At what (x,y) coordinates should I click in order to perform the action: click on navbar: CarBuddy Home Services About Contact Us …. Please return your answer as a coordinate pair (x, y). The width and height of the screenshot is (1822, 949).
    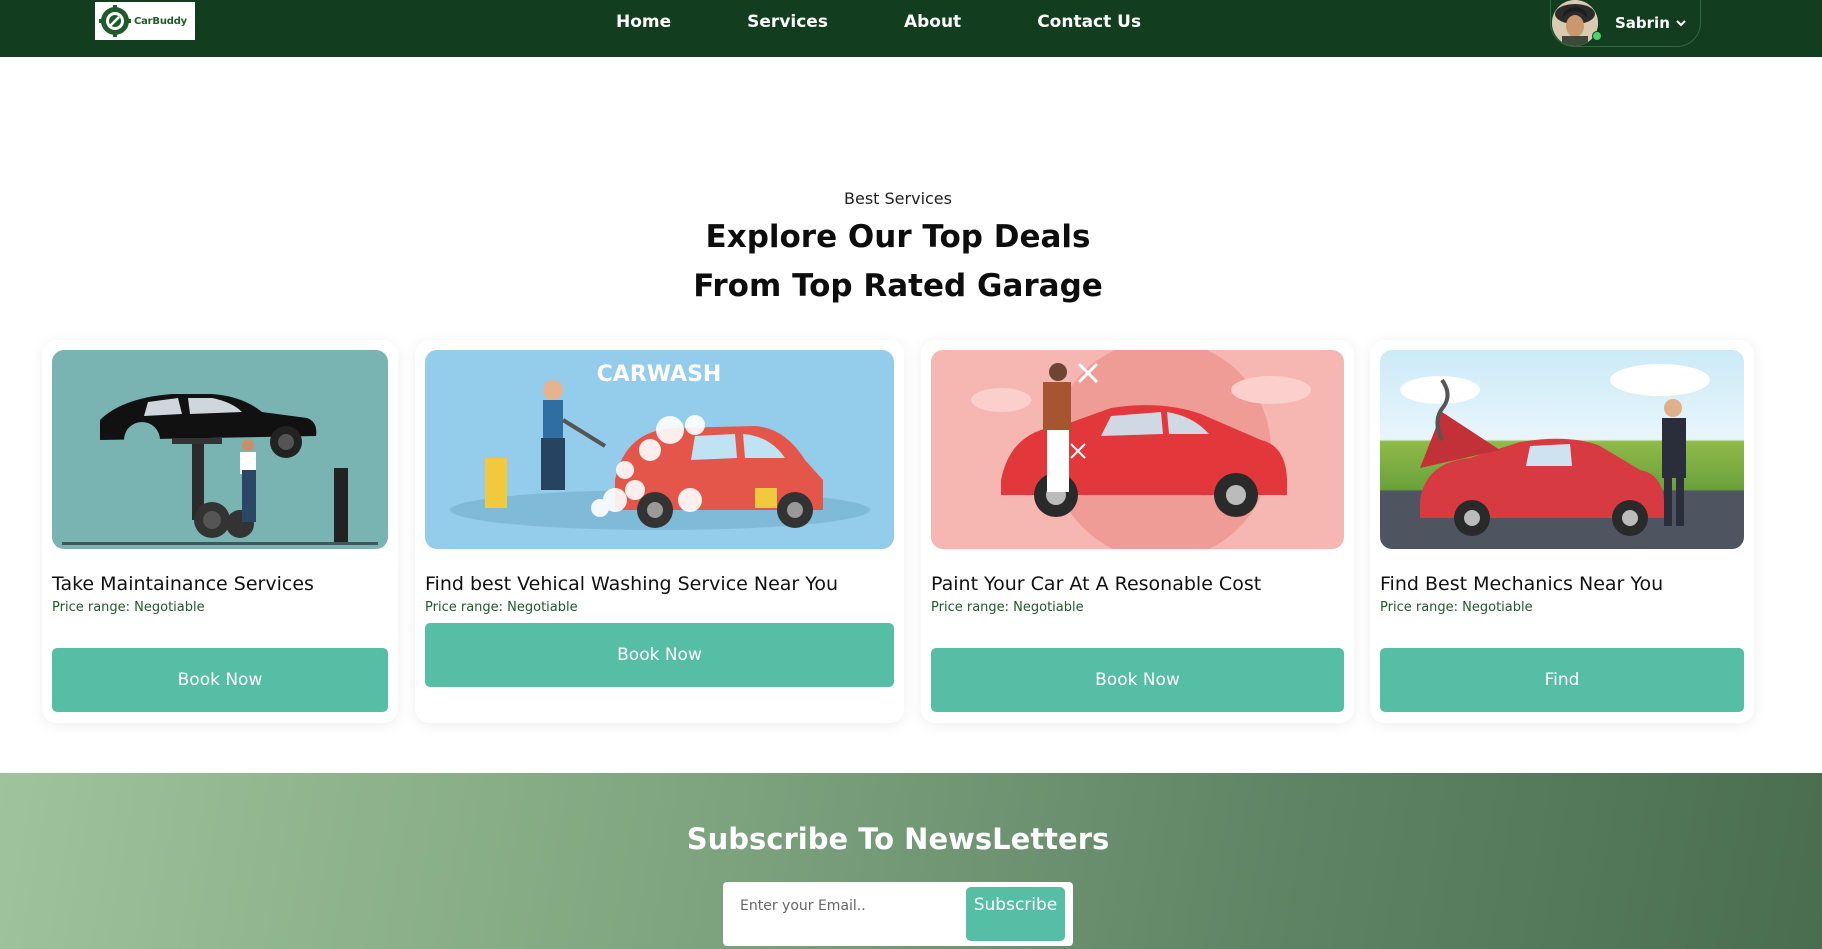
    Looking at the image, I should click on (911, 28).